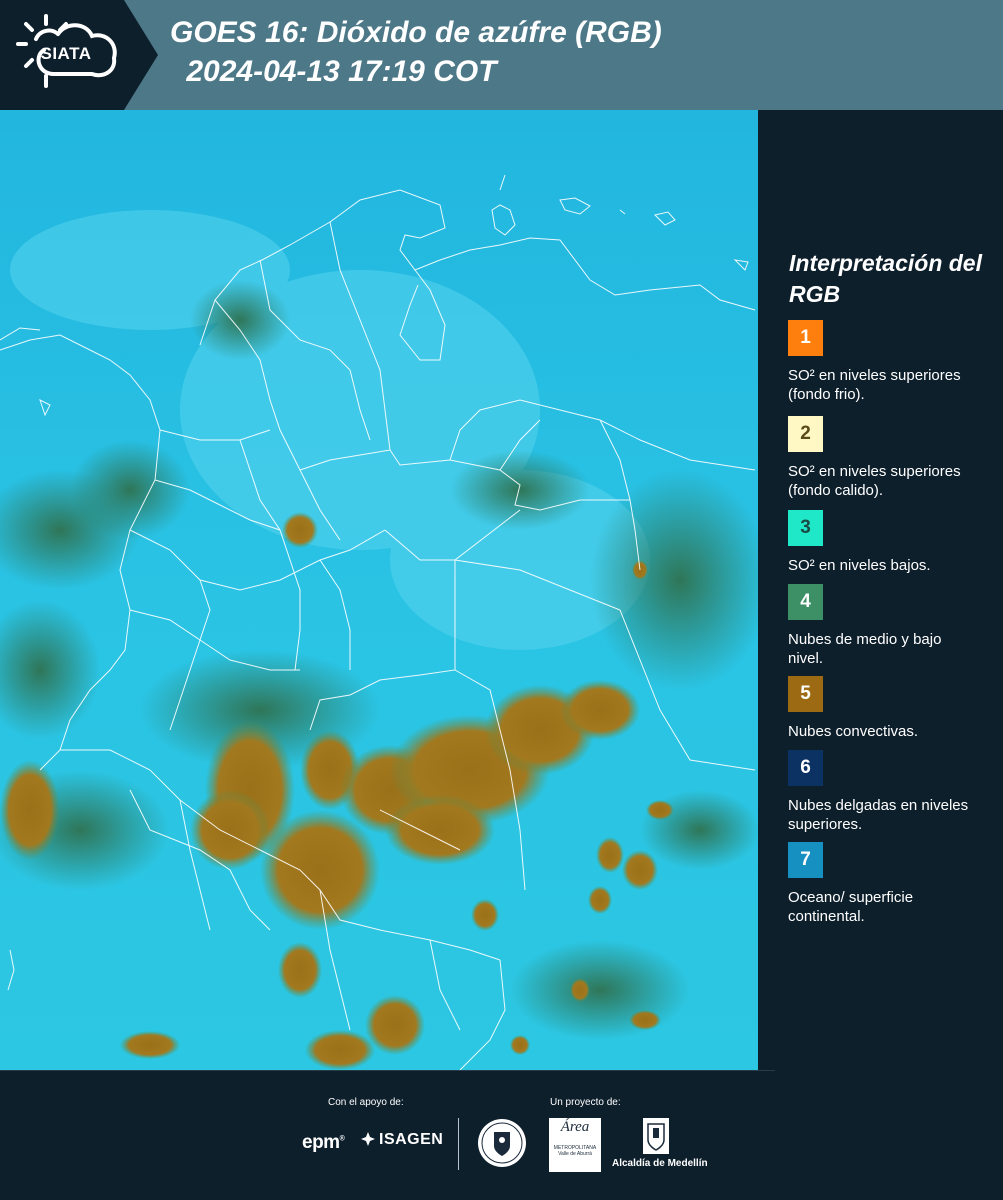 The height and width of the screenshot is (1200, 1003). Describe the element at coordinates (368, 1139) in the screenshot. I see `isagen-mark-icon` at that location.